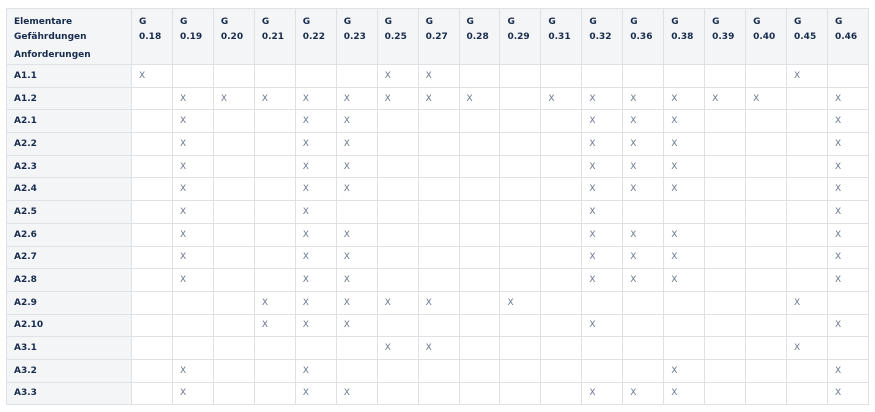  What do you see at coordinates (69, 325) in the screenshot?
I see `row-header: A2.10` at bounding box center [69, 325].